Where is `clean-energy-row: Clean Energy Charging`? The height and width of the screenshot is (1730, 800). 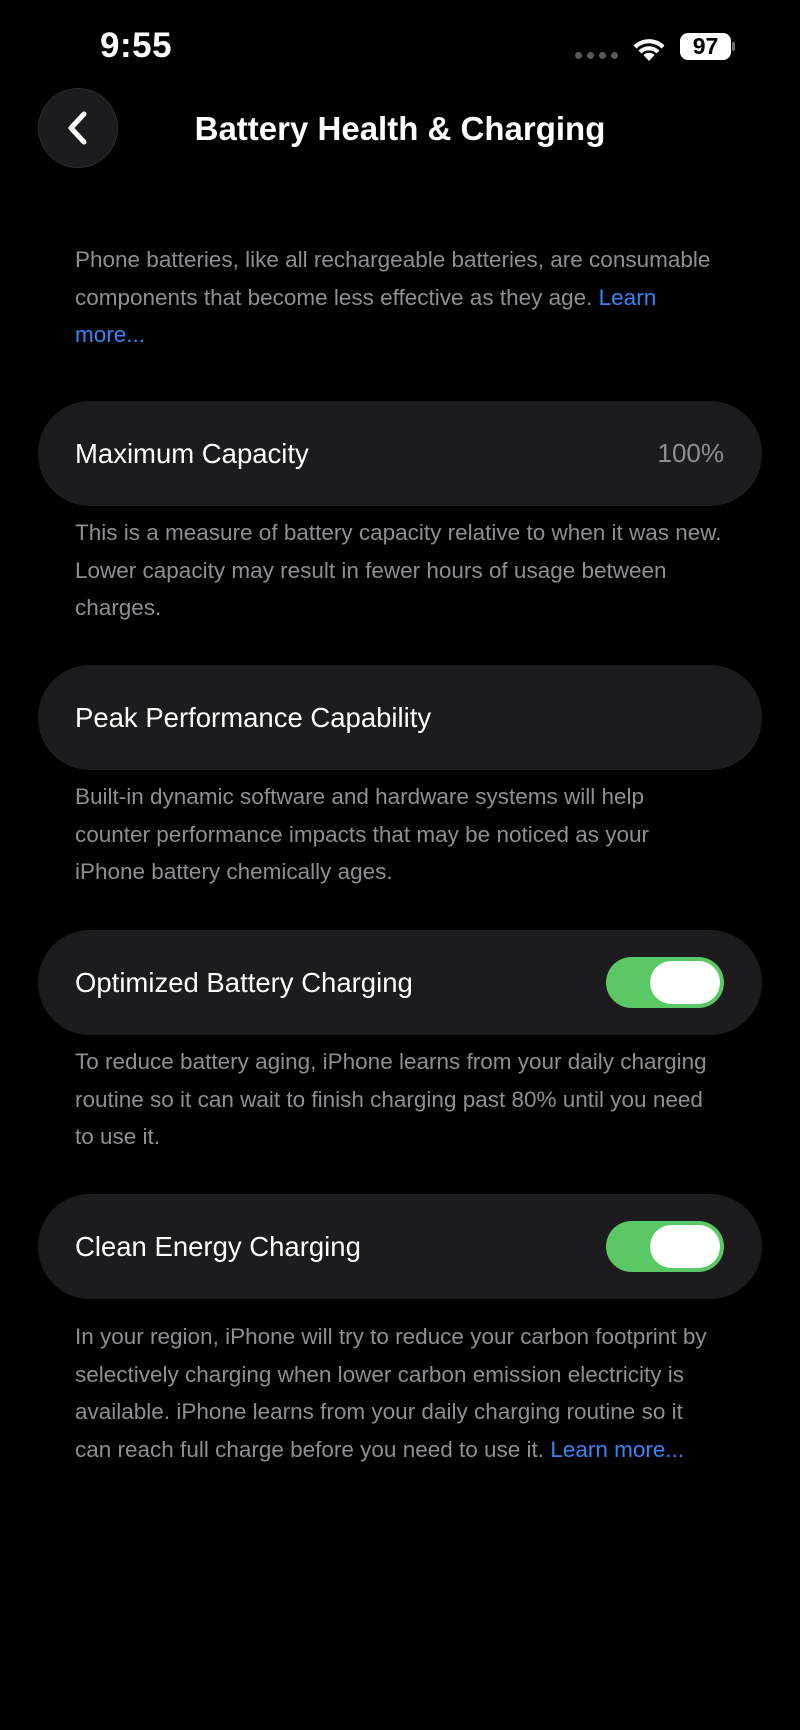
clean-energy-row: Clean Energy Charging is located at coordinates (400, 1246).